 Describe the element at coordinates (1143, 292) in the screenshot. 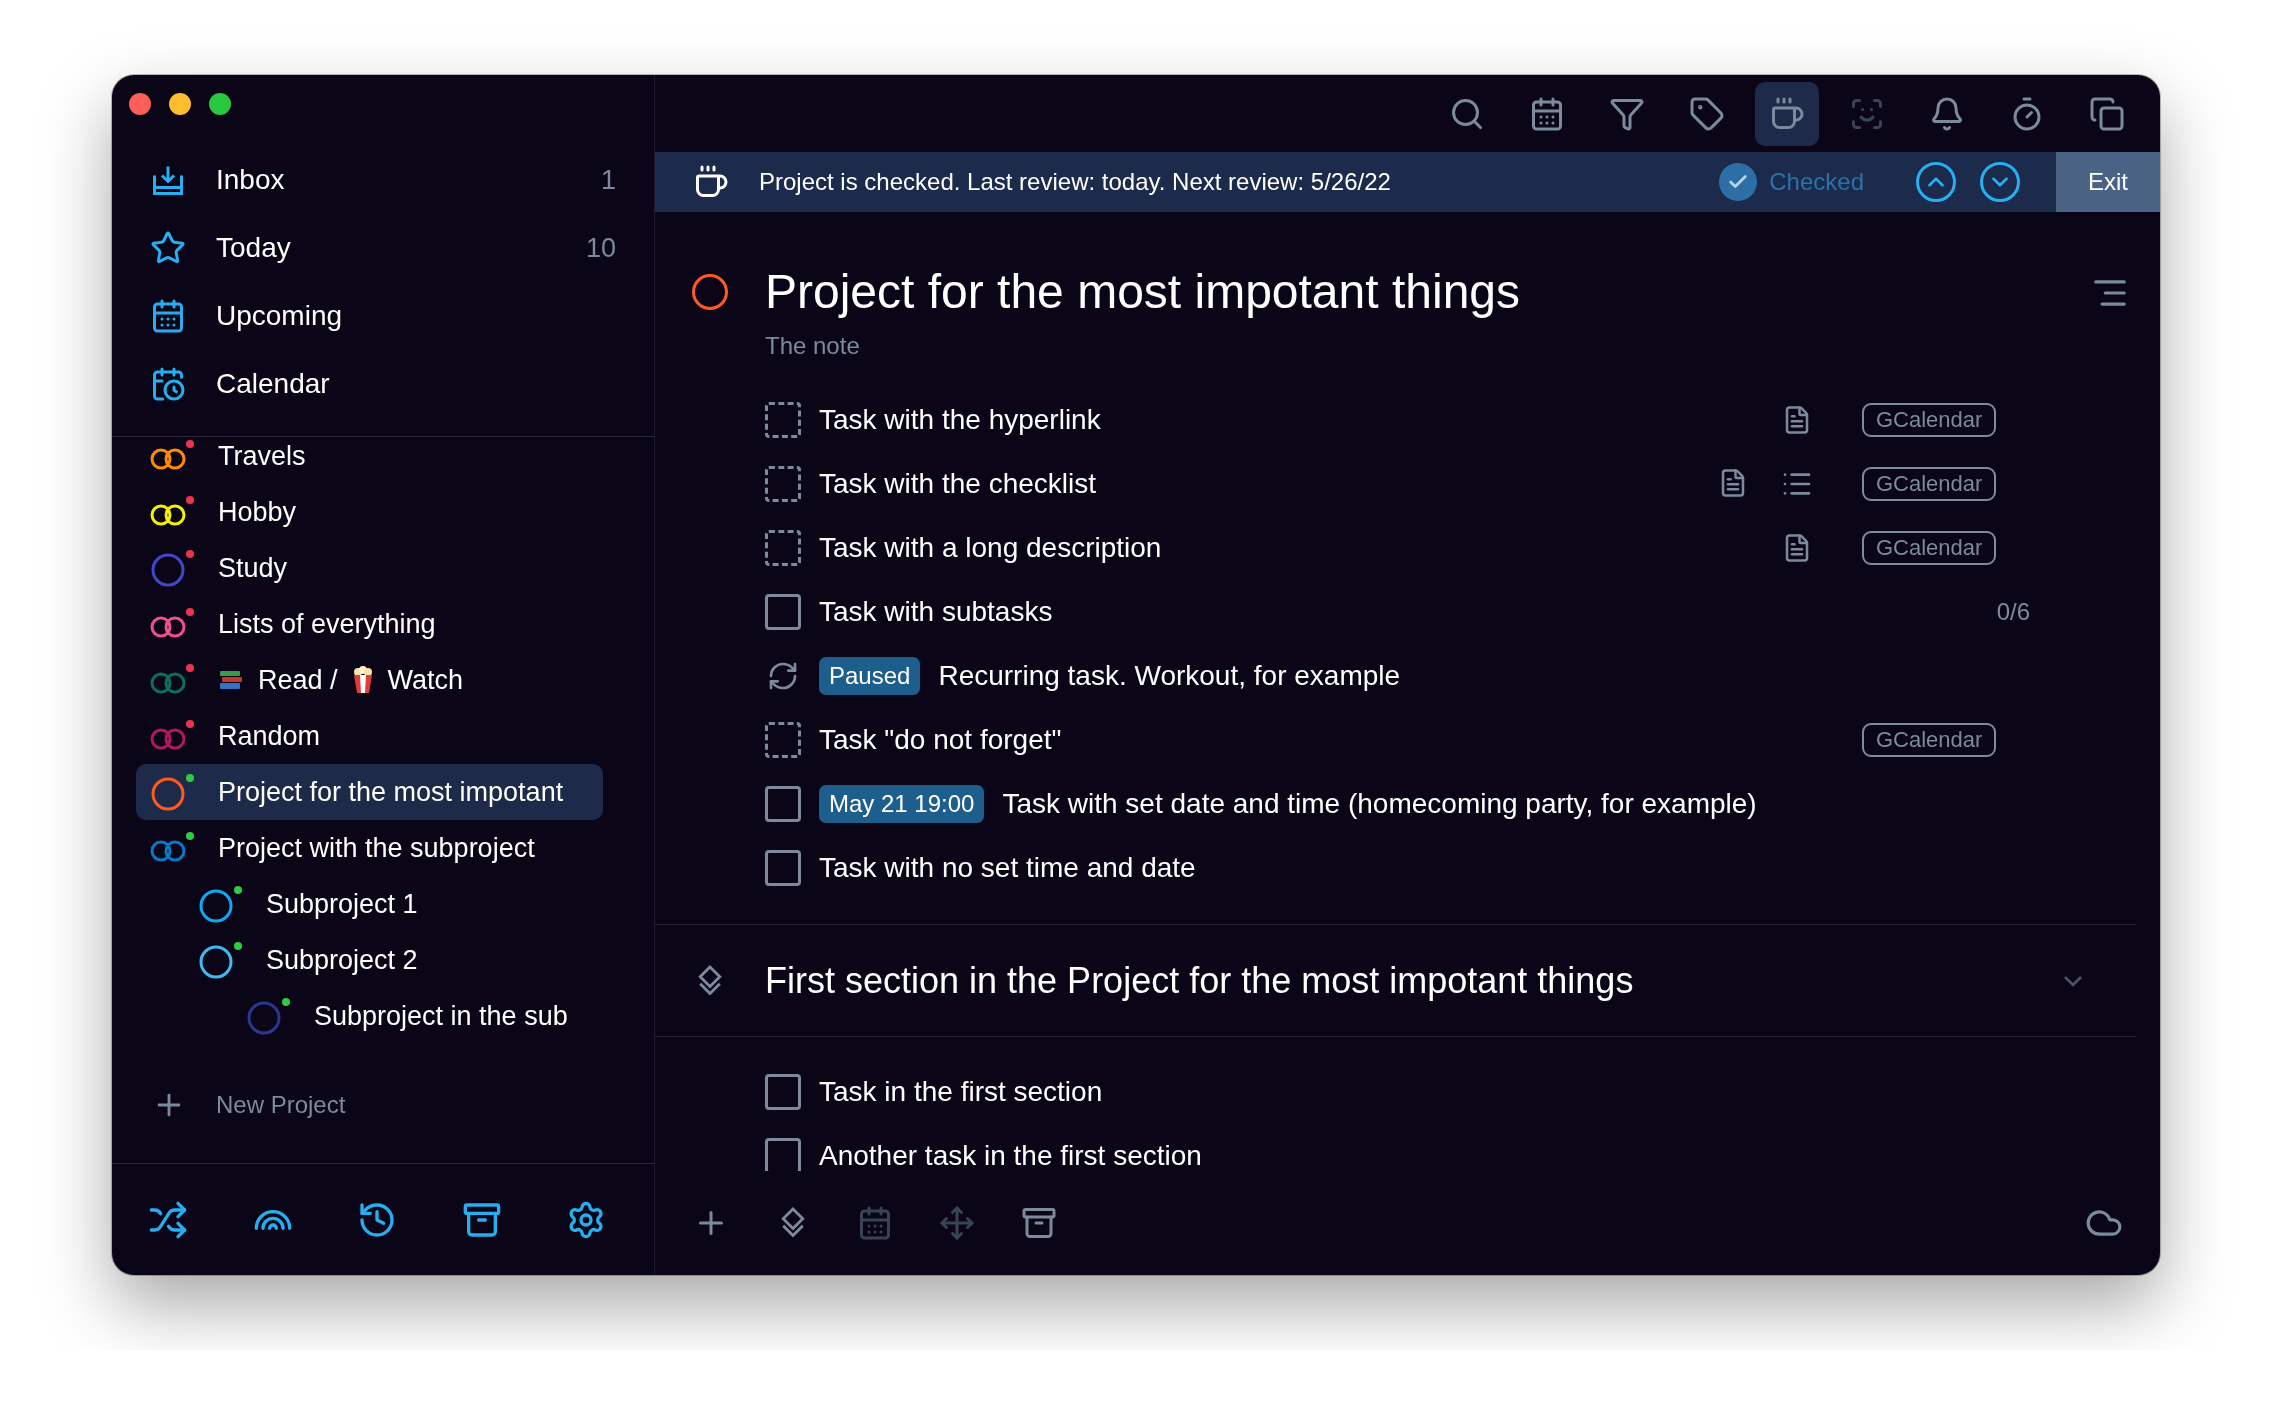

I see `project-title: Project for the most impotant things` at that location.